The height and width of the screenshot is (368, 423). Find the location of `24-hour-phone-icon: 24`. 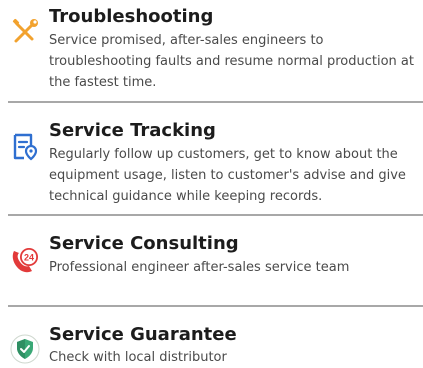

24-hour-phone-icon: 24 is located at coordinates (25, 260).